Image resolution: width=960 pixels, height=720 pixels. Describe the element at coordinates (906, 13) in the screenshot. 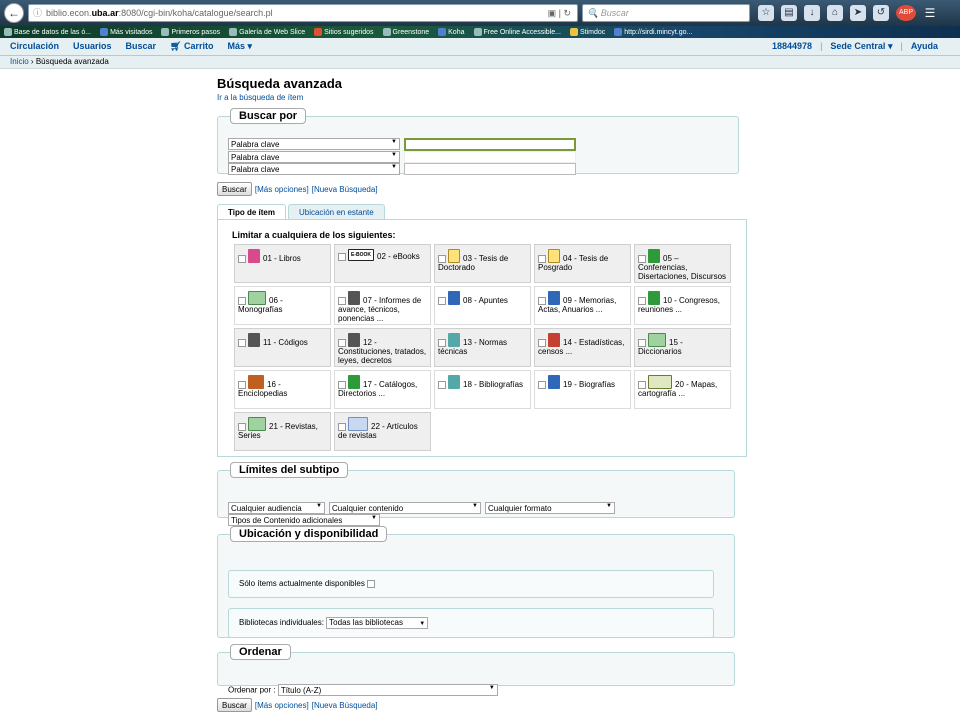

I see `abp-icon: ABP` at that location.